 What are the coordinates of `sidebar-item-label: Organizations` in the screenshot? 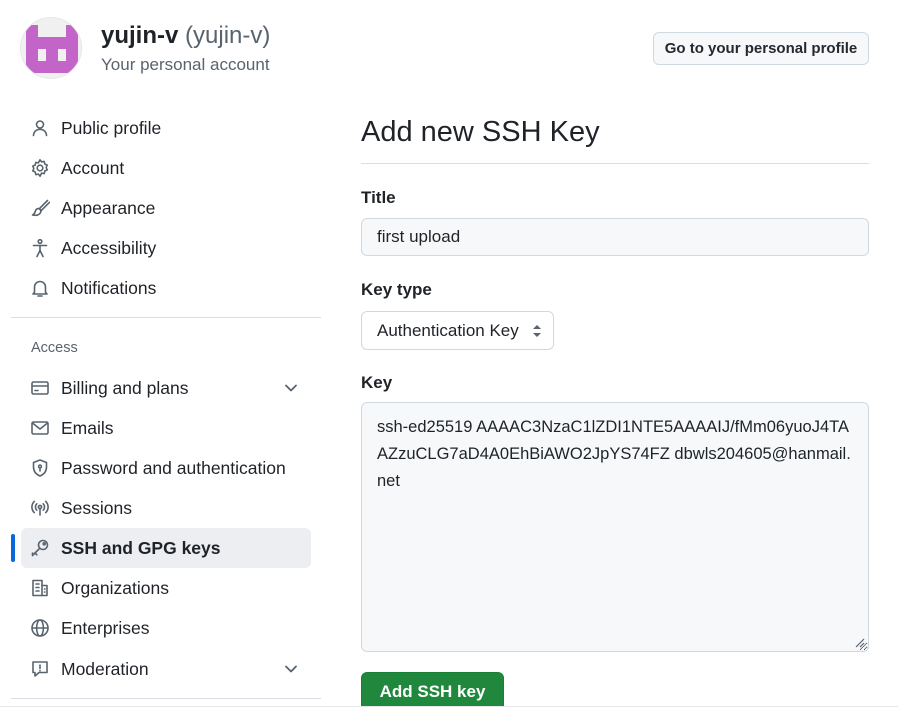 It's located at (115, 587).